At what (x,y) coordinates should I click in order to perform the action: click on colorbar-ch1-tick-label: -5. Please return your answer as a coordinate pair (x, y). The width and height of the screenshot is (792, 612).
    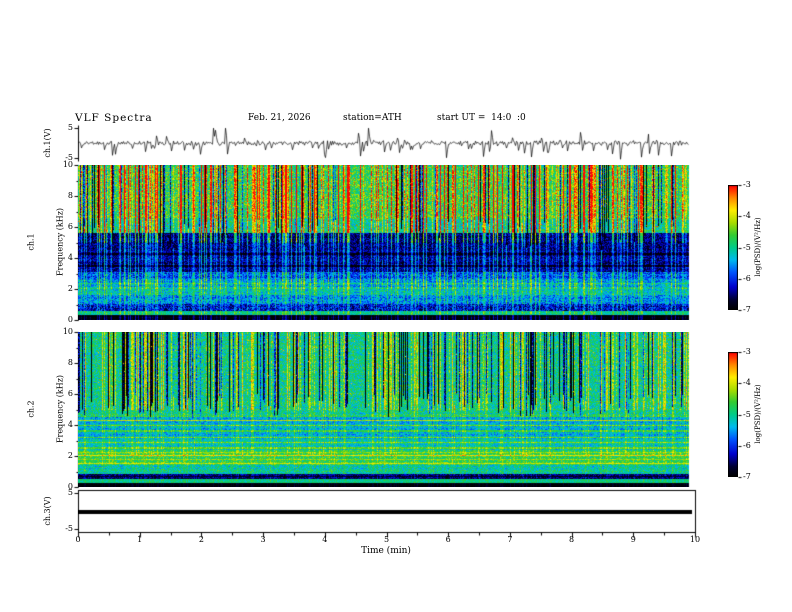
    Looking at the image, I should click on (747, 247).